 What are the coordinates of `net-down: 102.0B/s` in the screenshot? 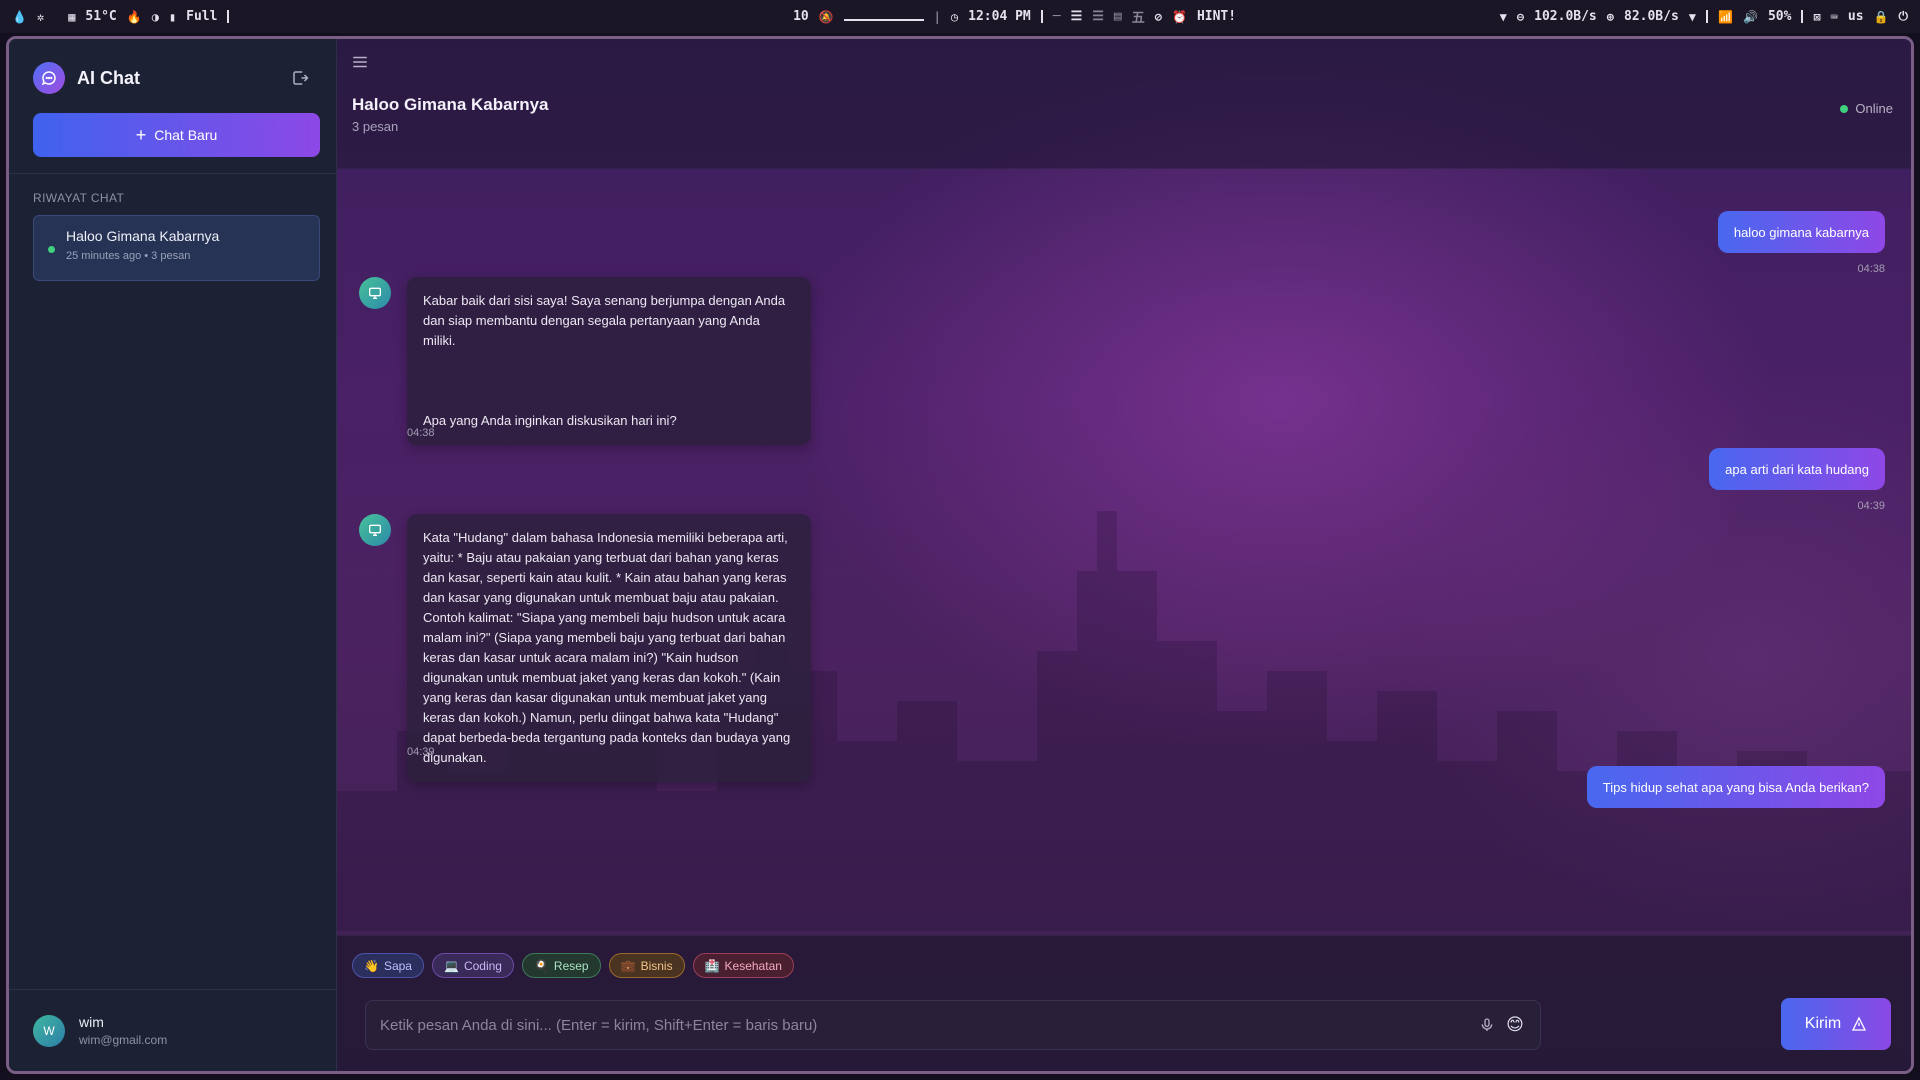 It's located at (1565, 16).